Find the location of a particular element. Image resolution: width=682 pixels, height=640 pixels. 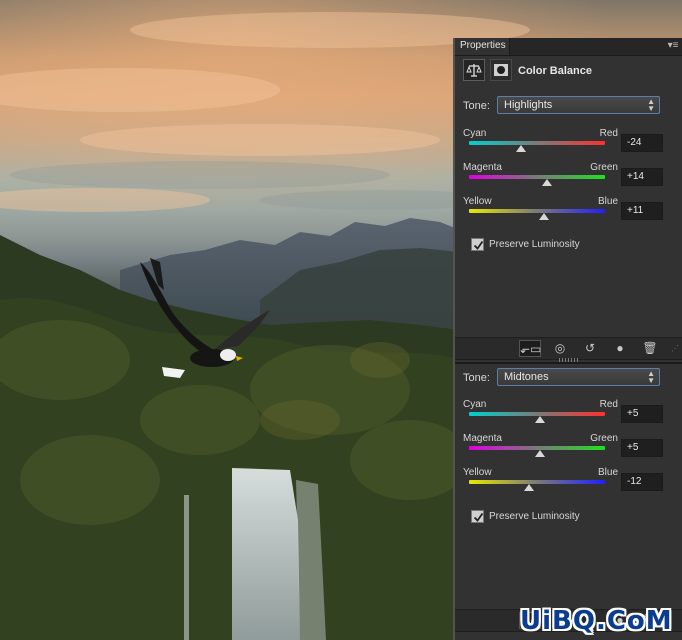

color-slider-cyan-red: Cyan Red -24 is located at coordinates (569, 144).